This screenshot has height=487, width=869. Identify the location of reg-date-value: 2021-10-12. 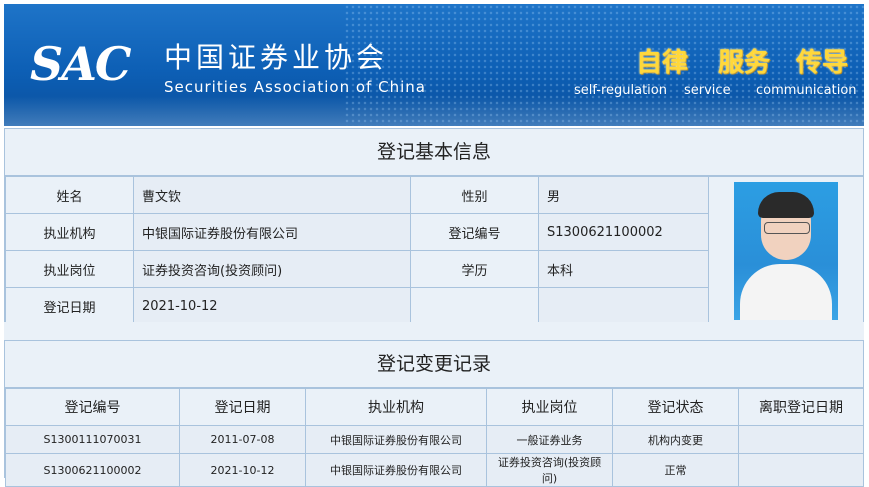
(272, 306).